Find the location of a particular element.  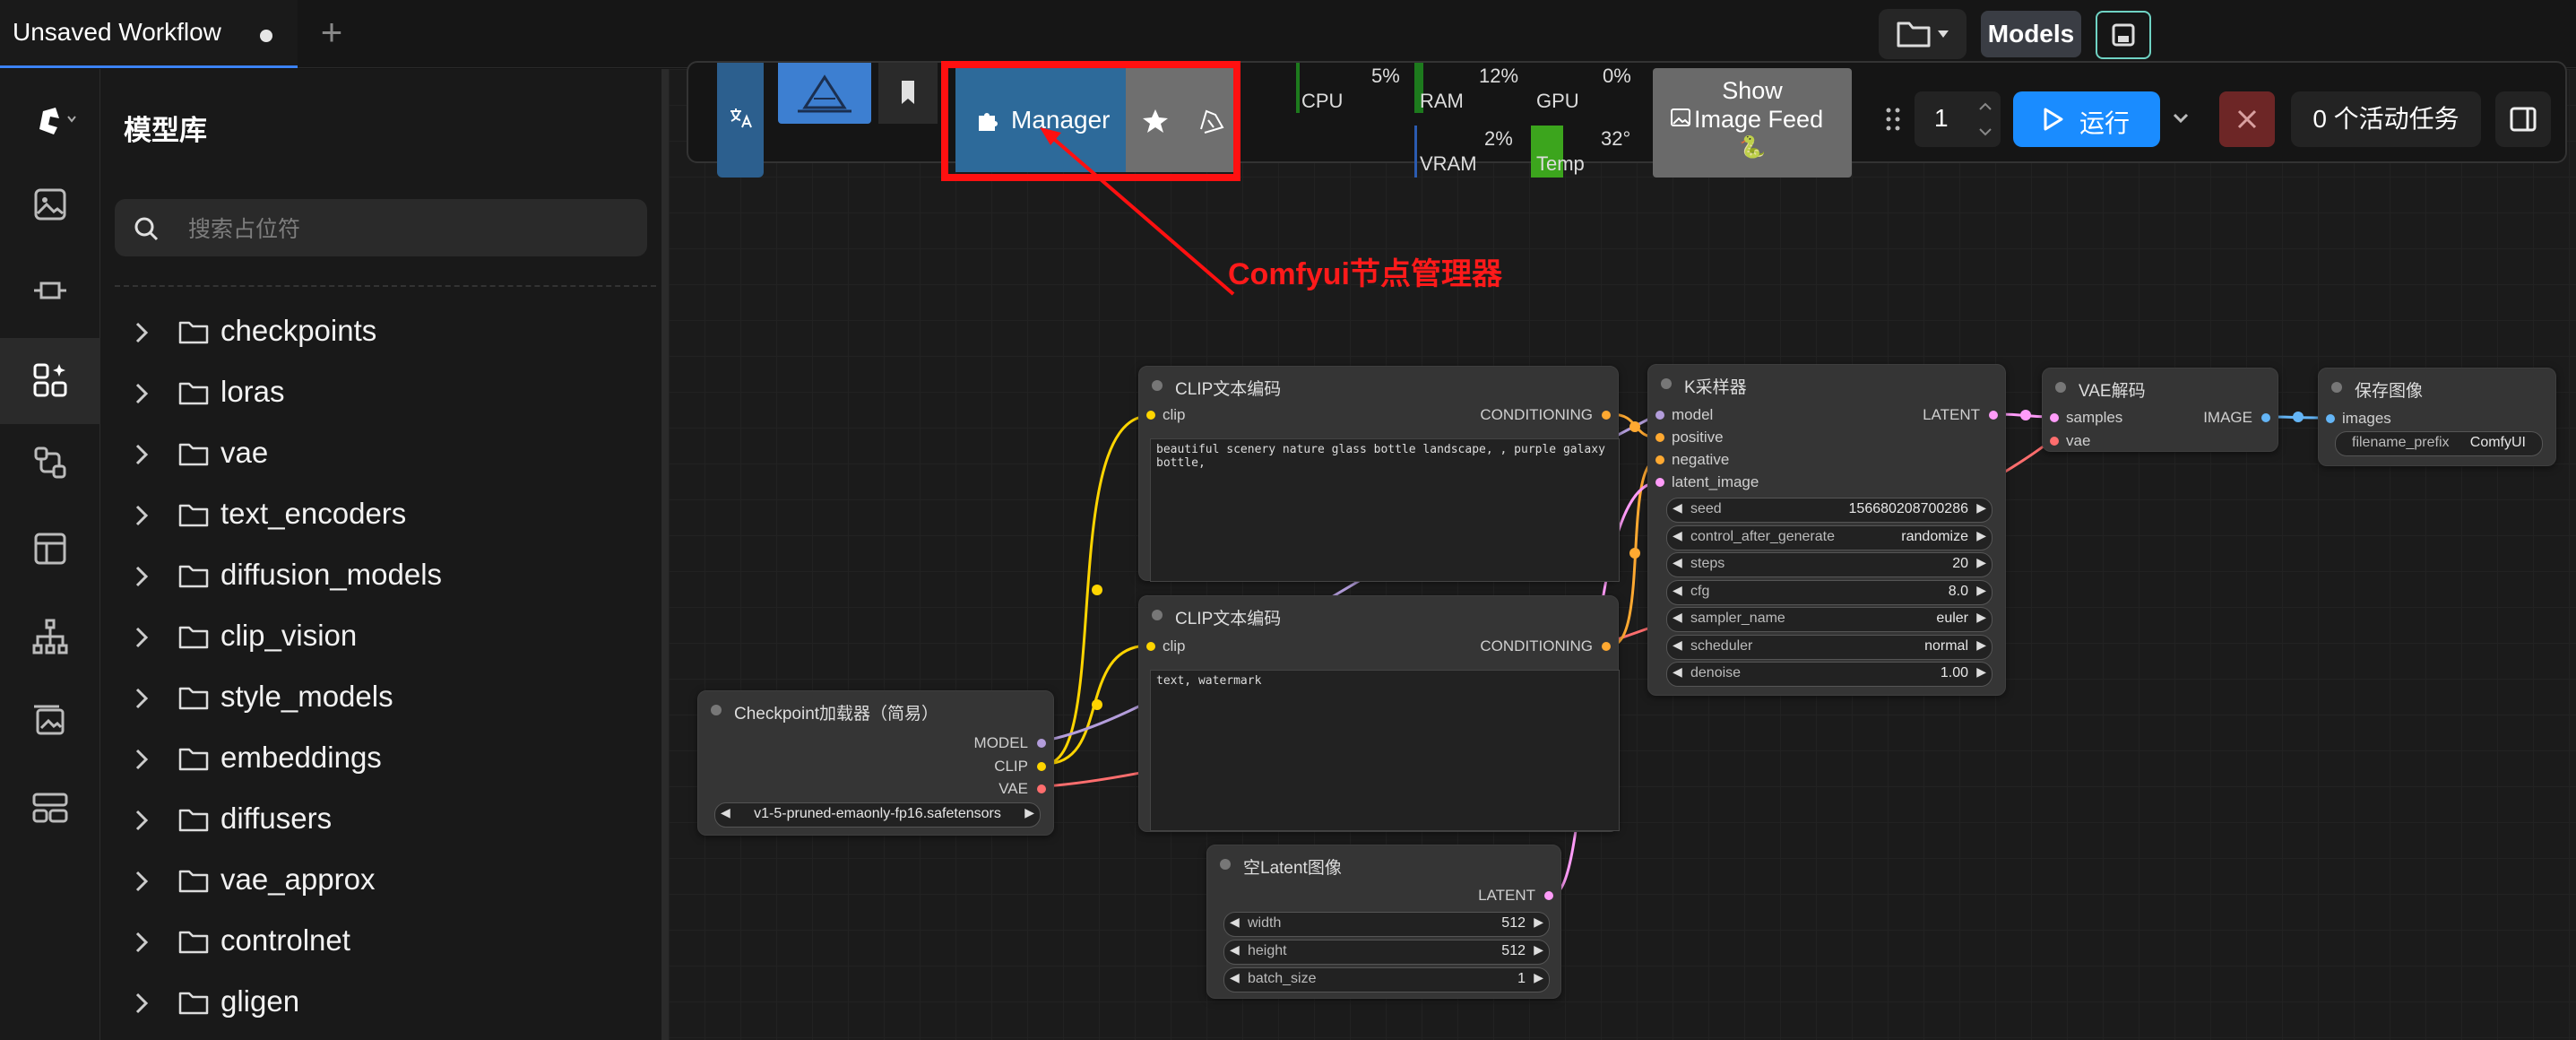

show-feed-line1: Show is located at coordinates (1752, 90).